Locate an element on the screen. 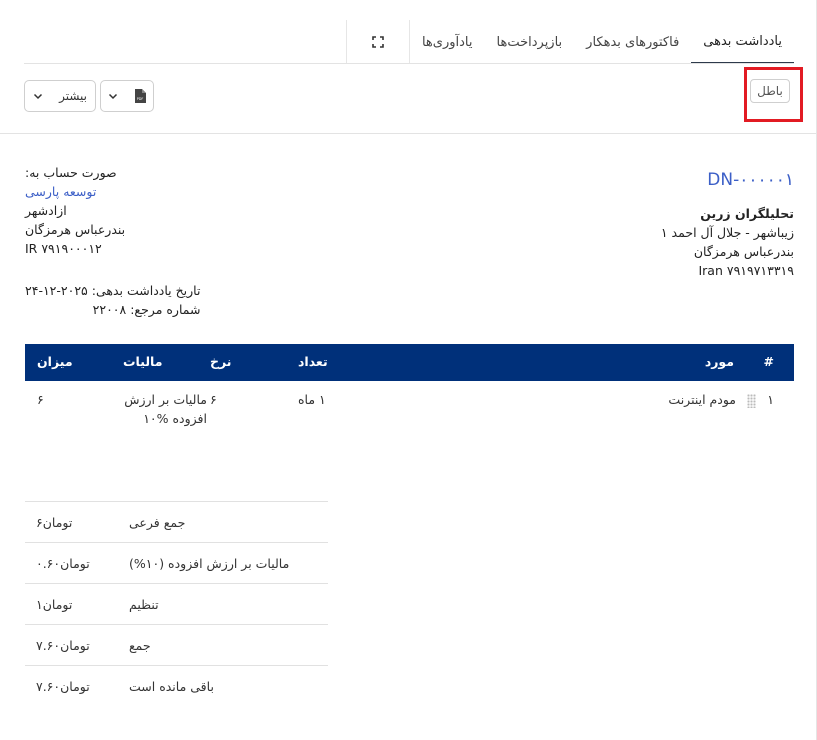  tab-refunds: بازپرداخت‌ها is located at coordinates (530, 42).